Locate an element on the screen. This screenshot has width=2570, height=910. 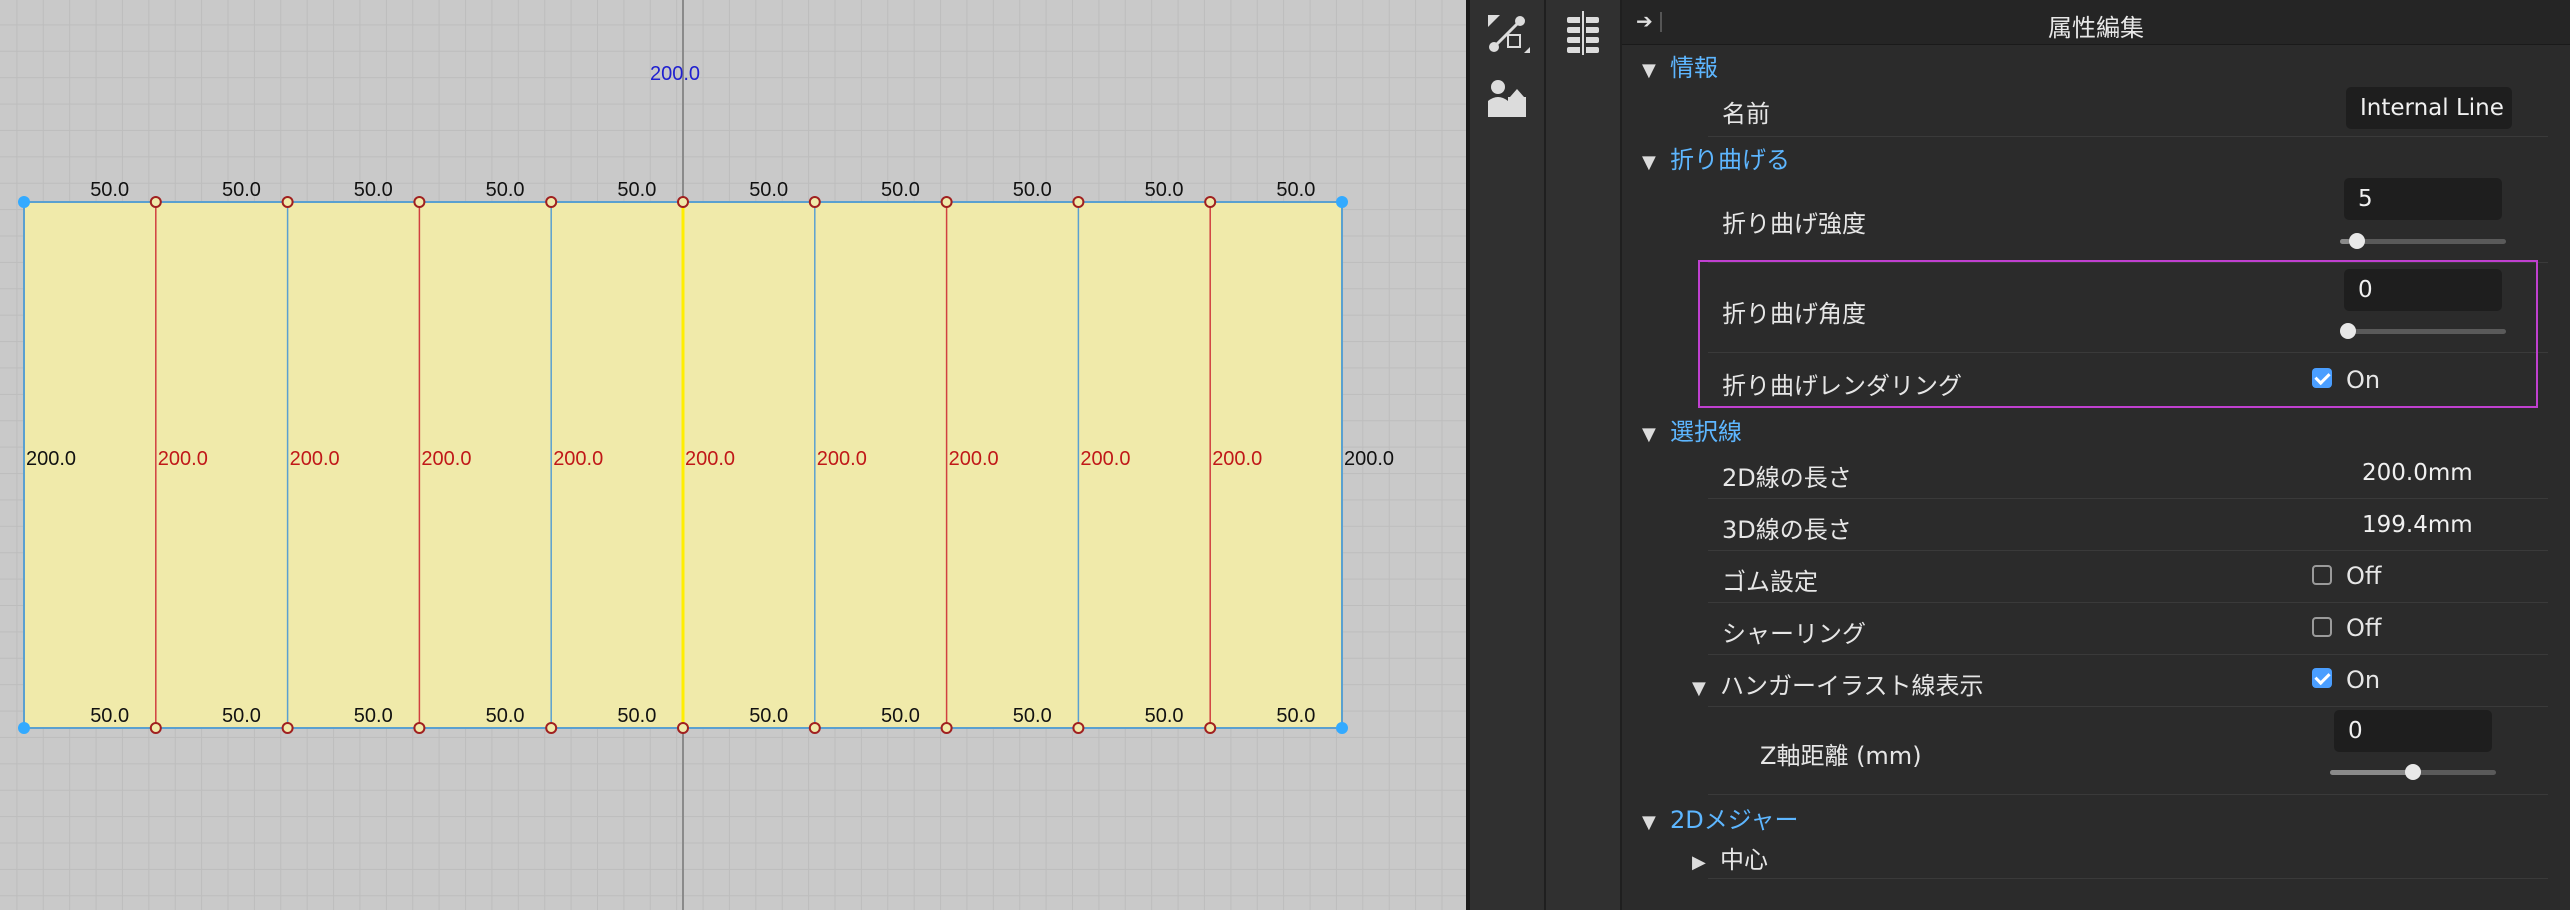
hanger-state: On is located at coordinates (2363, 680).